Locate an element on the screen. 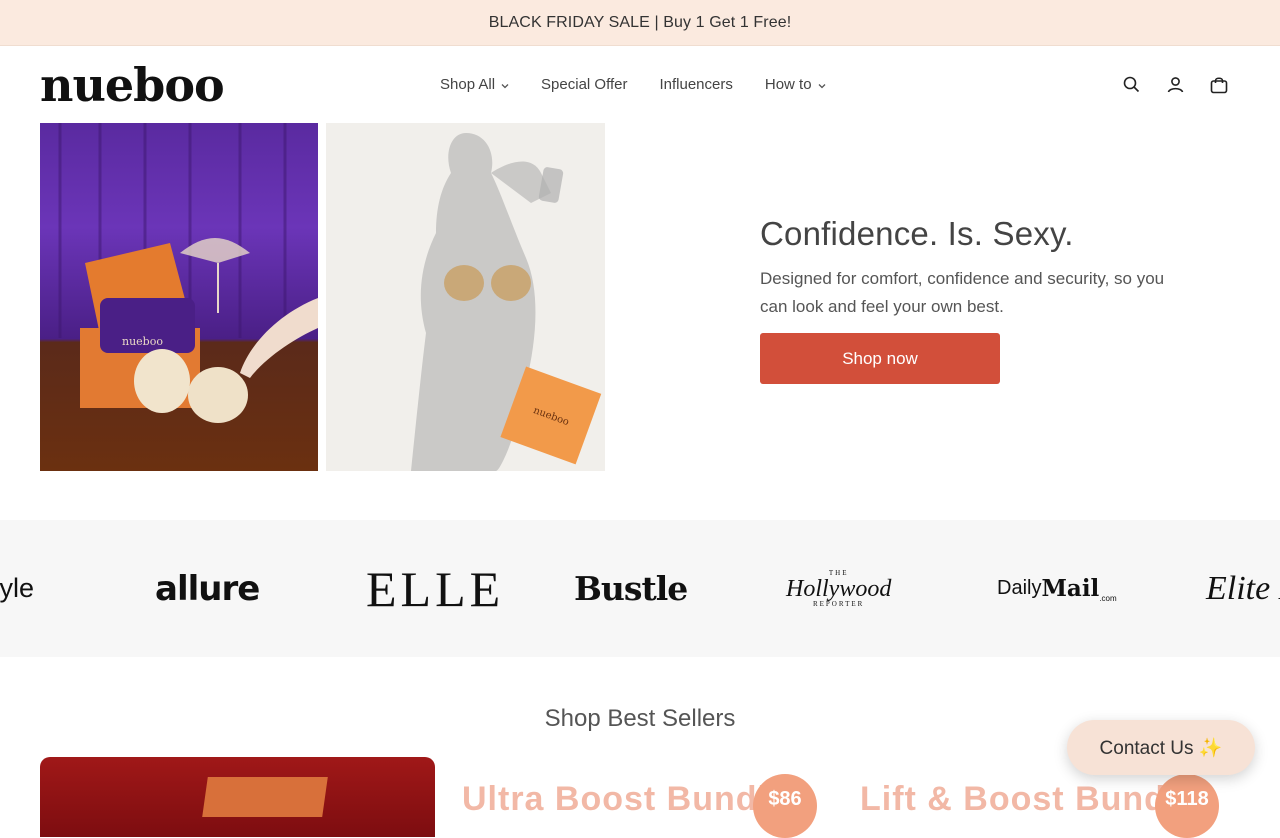 The width and height of the screenshot is (1280, 838). nav-how-to: How to is located at coordinates (795, 84).